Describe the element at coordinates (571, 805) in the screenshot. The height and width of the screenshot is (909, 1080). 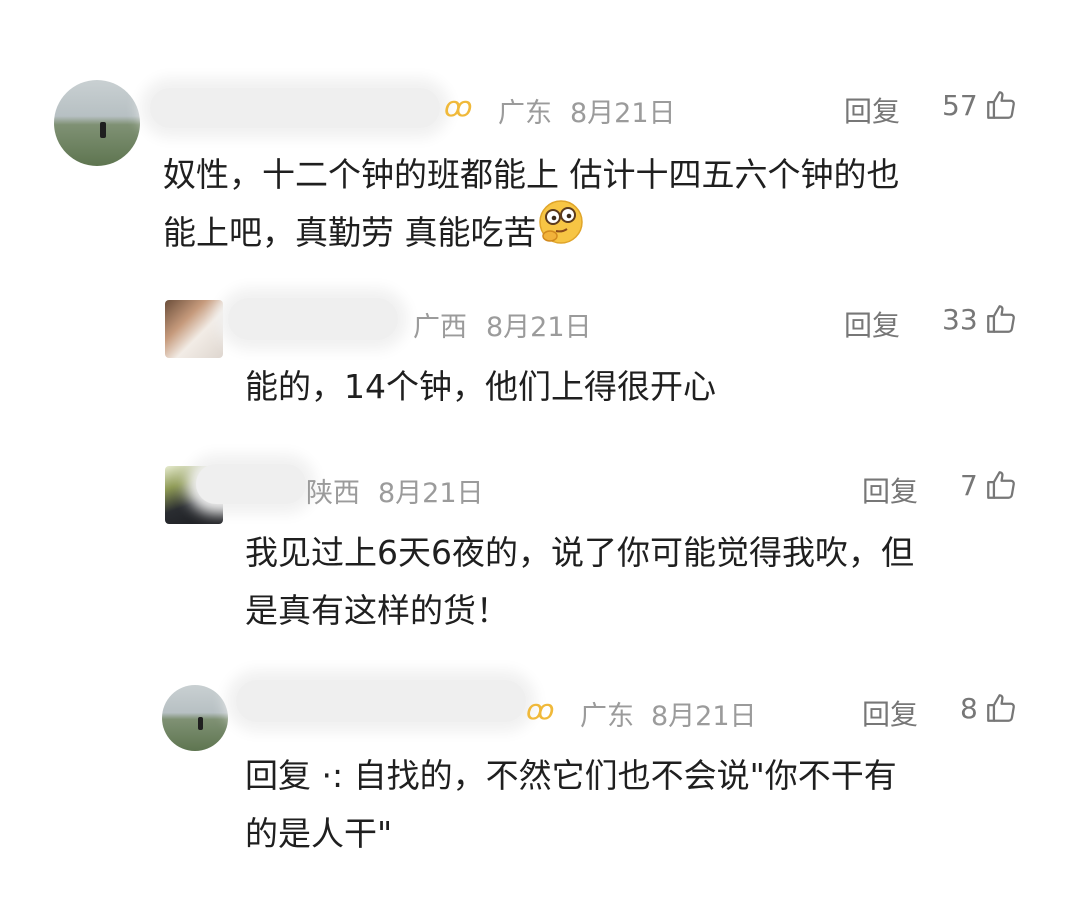
I see `comment-text: 回复 ·: 自找的，不然它们也不会说"你不干有 的是人干"` at that location.